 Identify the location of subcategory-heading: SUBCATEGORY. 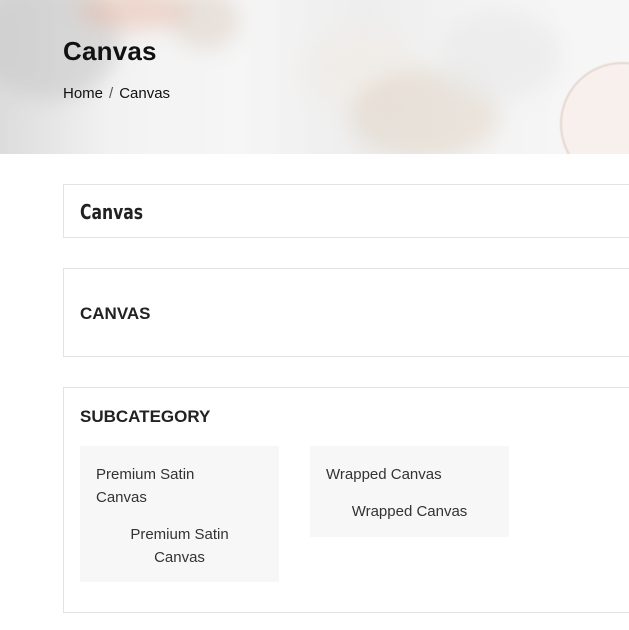
(145, 416).